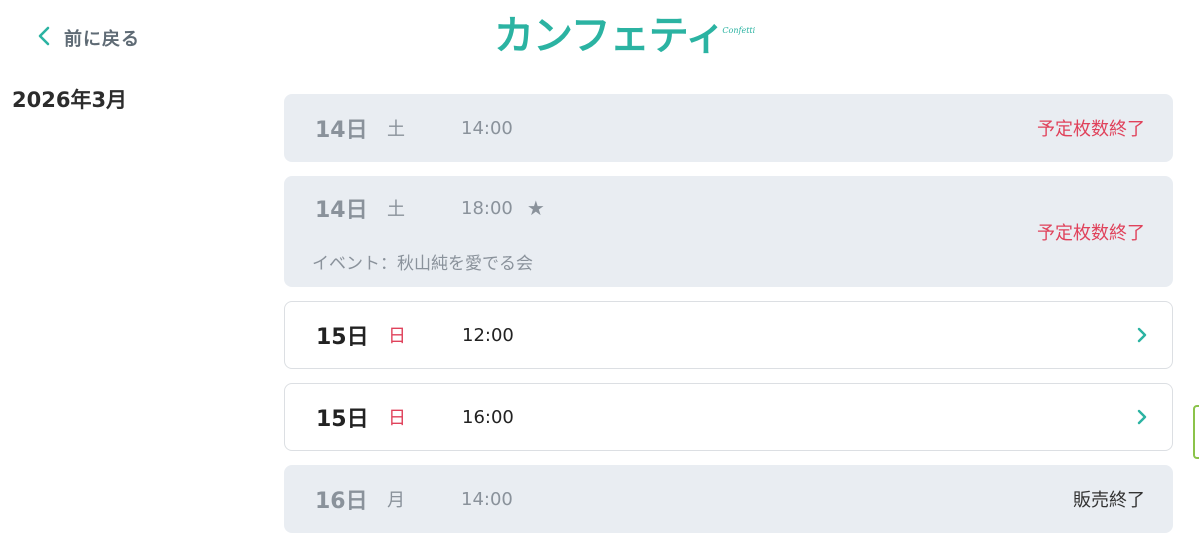 This screenshot has width=1199, height=541. Describe the element at coordinates (728, 499) in the screenshot. I see `performance-row: 16日 月 14:00 販売終了` at that location.